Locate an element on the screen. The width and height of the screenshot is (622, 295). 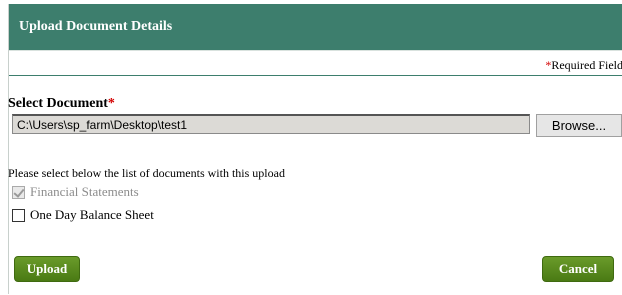
financial-statements-label: Financial Statements is located at coordinates (84, 191).